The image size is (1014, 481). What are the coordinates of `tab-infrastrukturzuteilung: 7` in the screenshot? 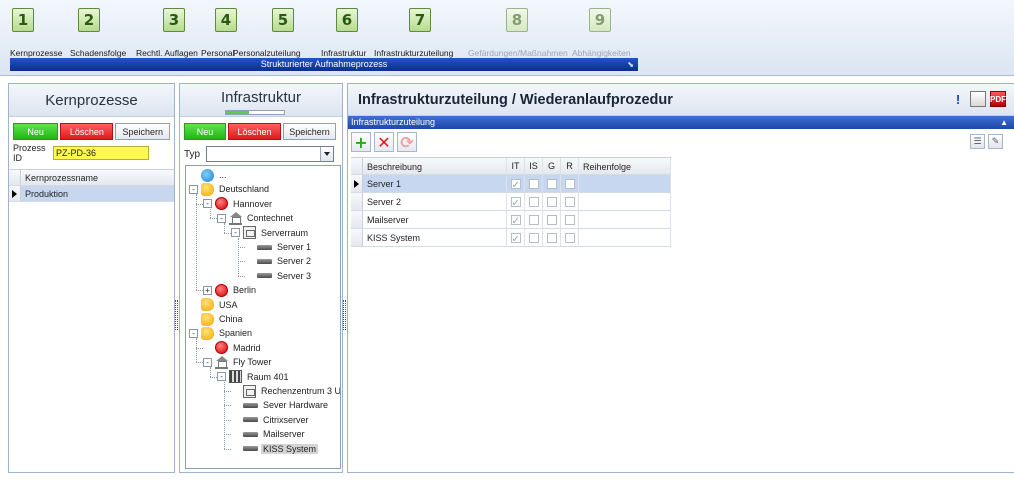 It's located at (420, 20).